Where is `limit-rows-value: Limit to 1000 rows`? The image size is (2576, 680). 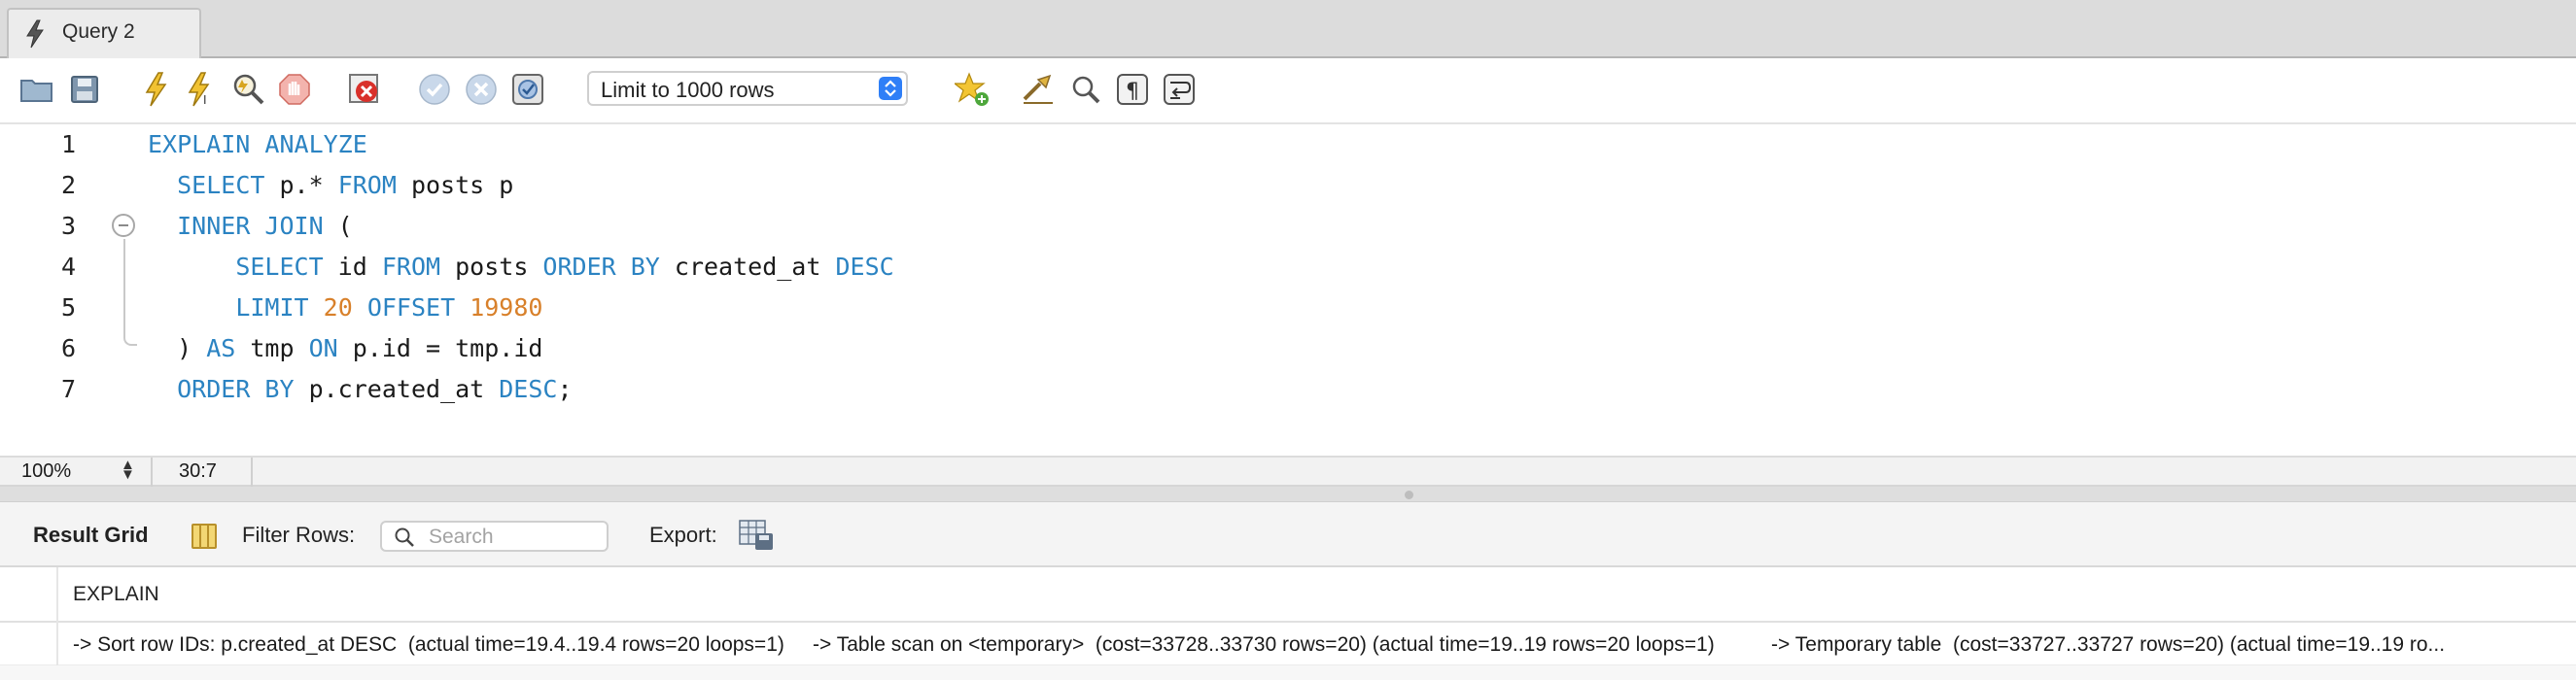 limit-rows-value: Limit to 1000 rows is located at coordinates (688, 90).